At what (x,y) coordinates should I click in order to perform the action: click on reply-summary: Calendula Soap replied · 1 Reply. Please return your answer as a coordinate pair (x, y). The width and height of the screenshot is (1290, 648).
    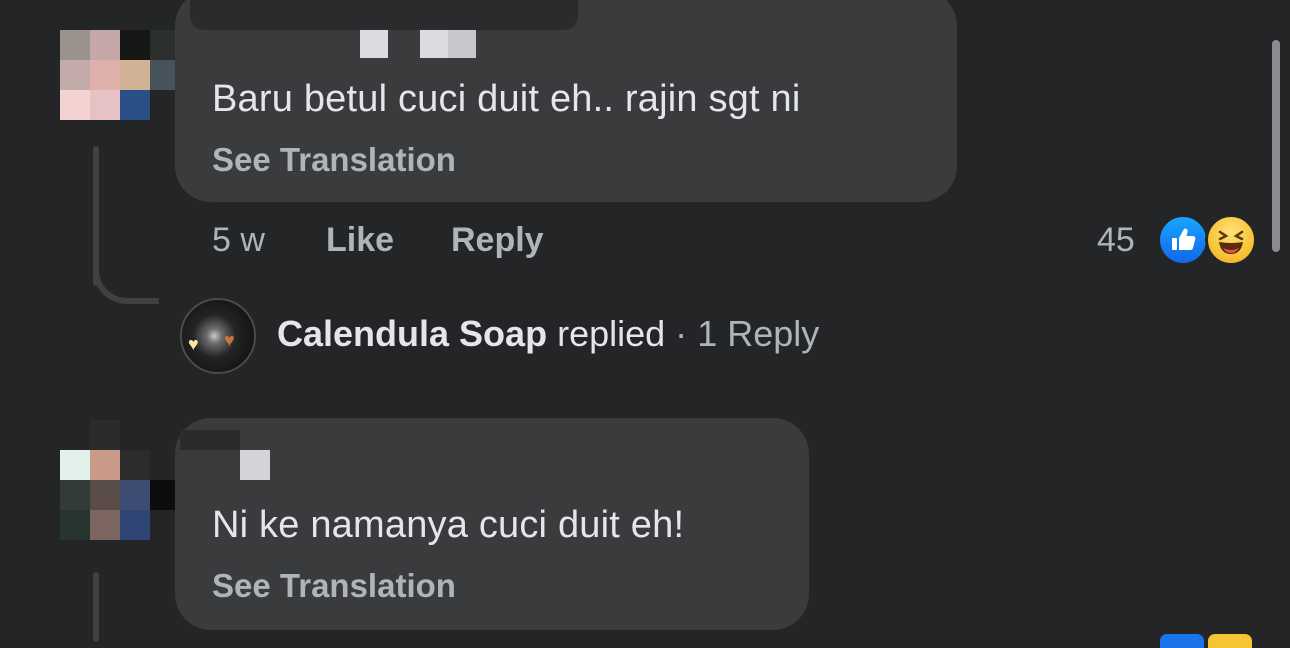
    Looking at the image, I should click on (548, 334).